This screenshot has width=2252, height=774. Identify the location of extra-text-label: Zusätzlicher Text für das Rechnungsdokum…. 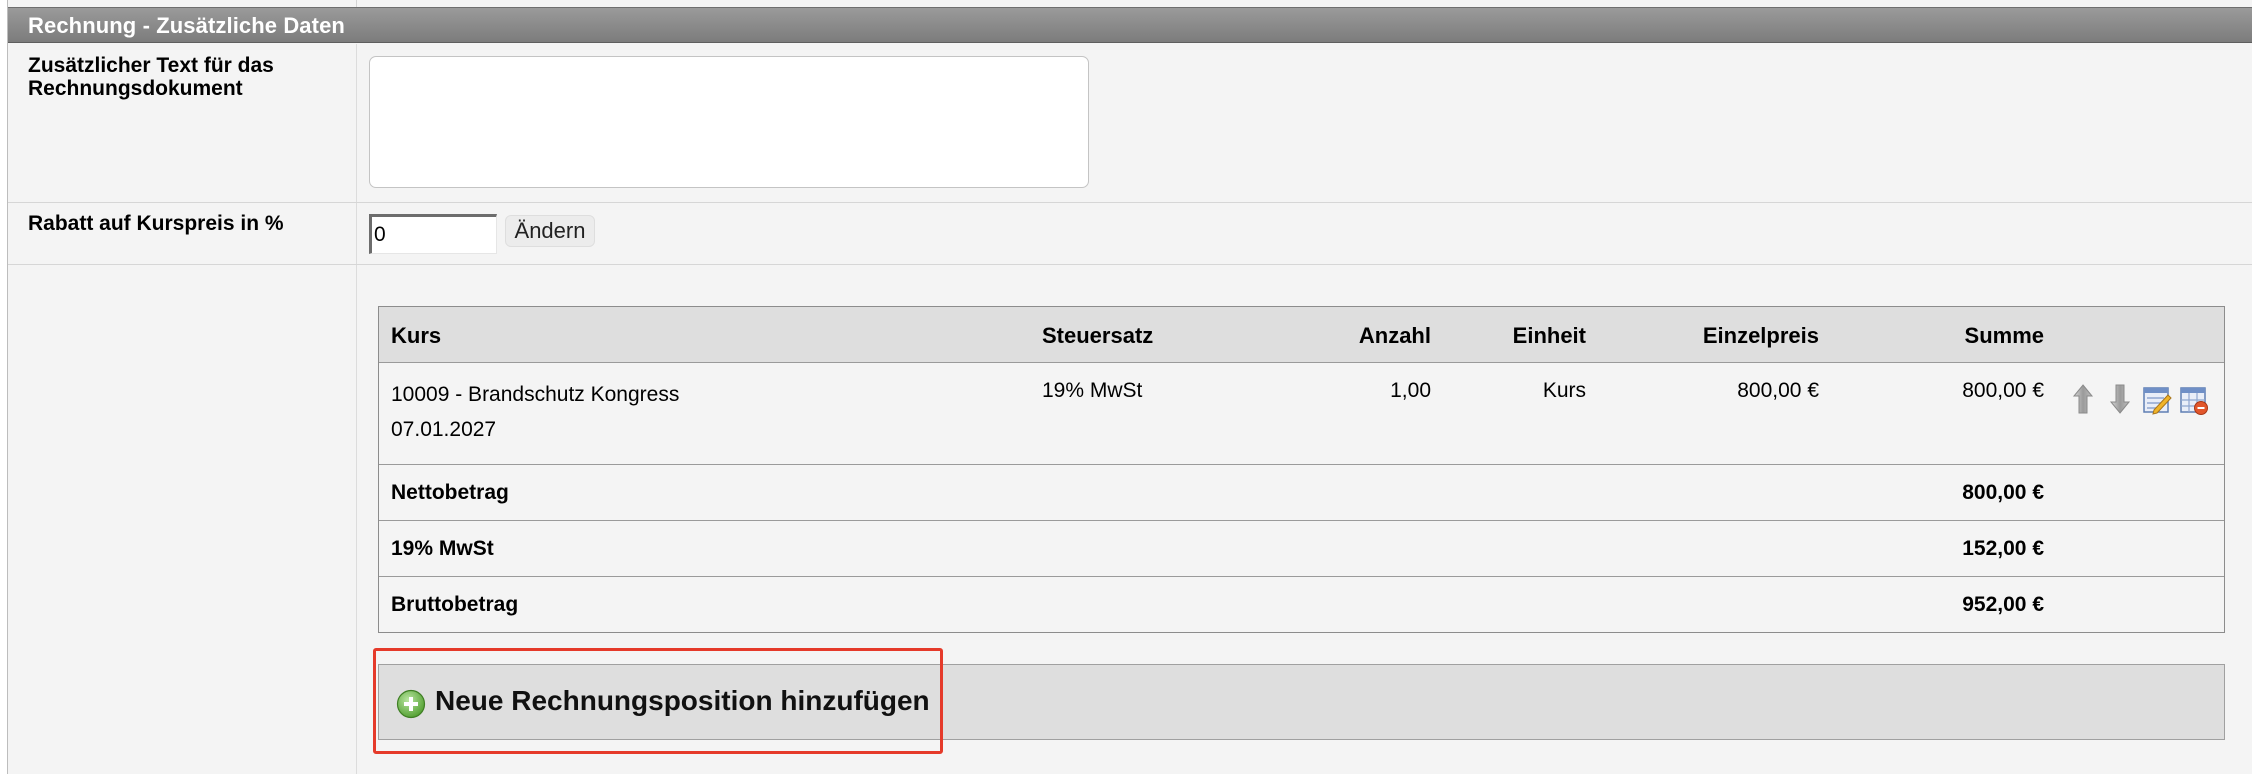
(151, 77).